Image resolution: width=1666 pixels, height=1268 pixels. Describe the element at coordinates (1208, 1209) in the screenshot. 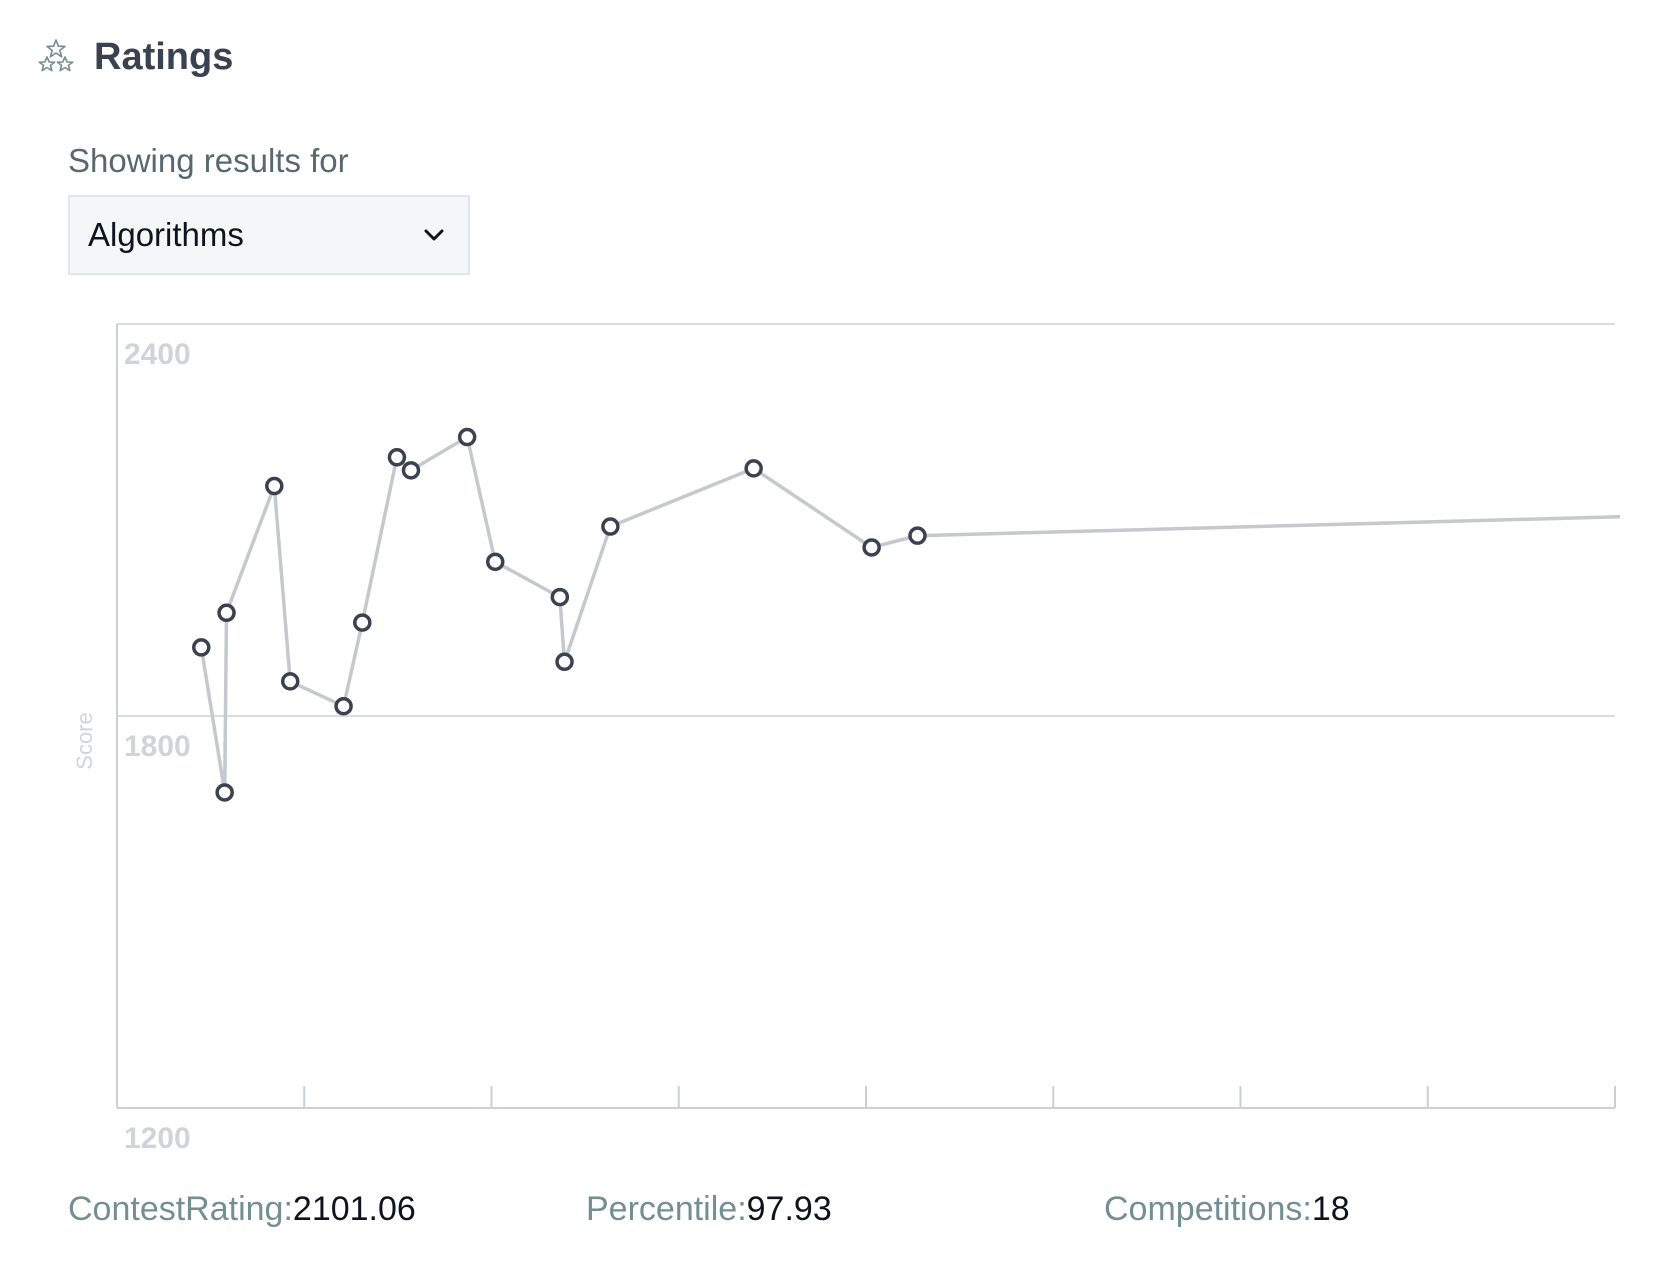

I see `stat-label: Competitions:` at that location.